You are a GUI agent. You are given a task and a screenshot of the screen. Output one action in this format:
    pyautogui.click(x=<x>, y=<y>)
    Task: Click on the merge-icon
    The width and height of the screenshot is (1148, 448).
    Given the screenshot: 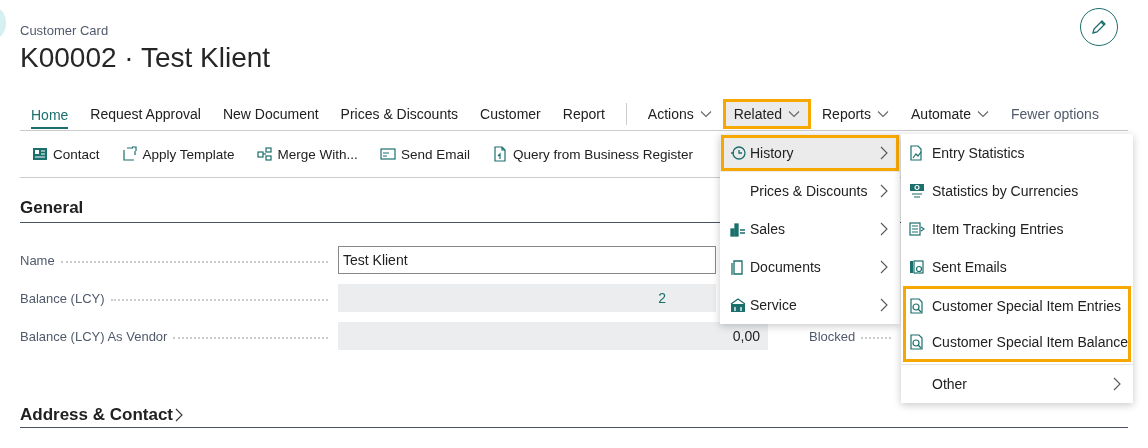 What is the action you would take?
    pyautogui.click(x=264, y=154)
    